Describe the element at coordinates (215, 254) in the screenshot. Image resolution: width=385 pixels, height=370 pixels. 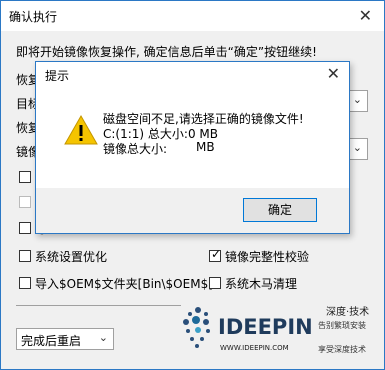
I see `image-verify-checkbox` at that location.